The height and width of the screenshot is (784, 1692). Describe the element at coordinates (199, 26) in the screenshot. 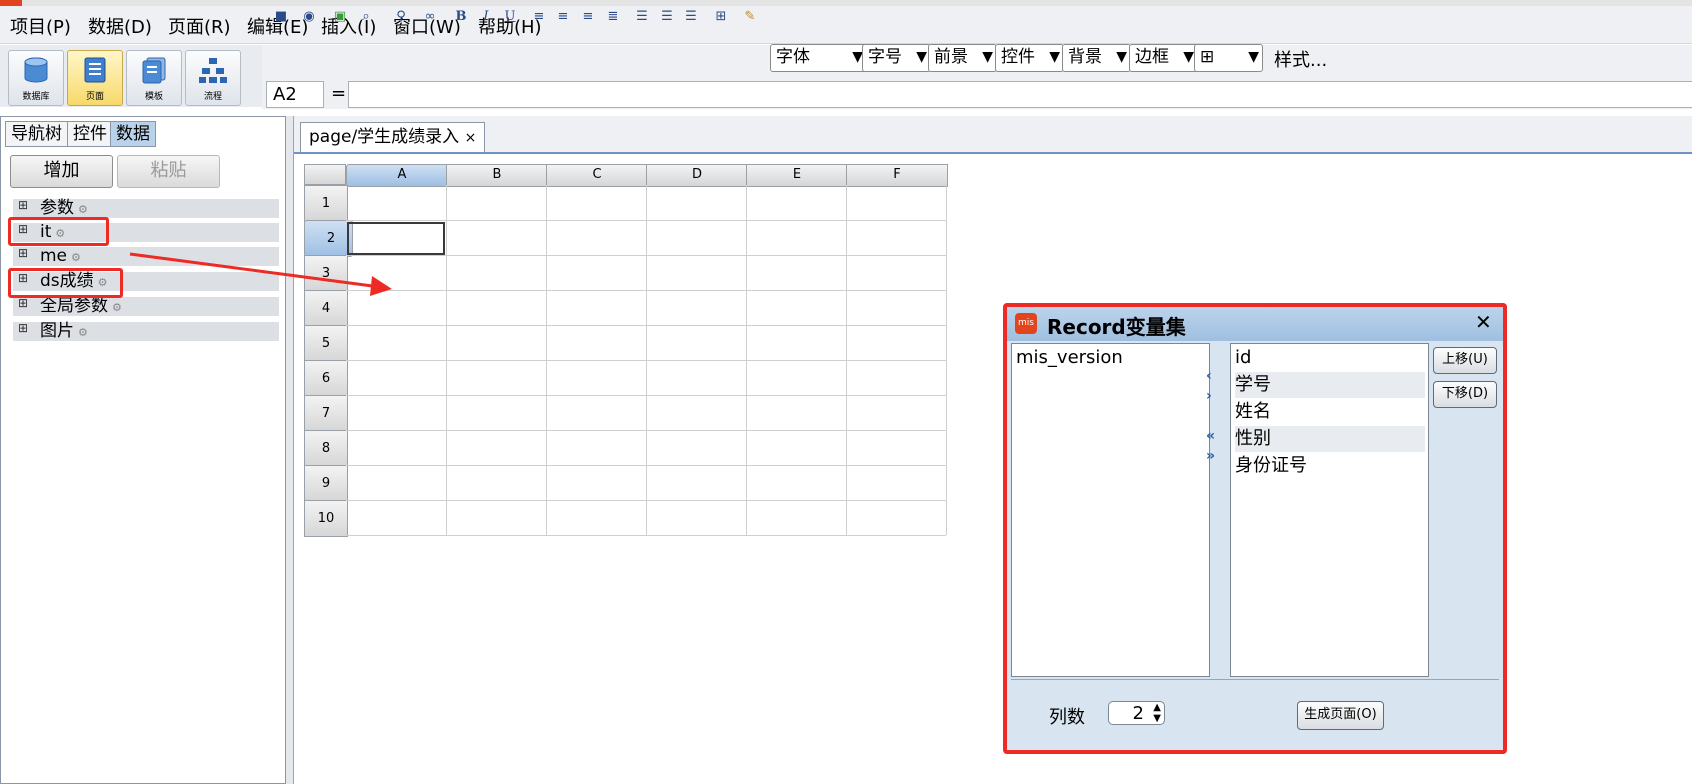

I see `menu-page: 页面(R)` at that location.